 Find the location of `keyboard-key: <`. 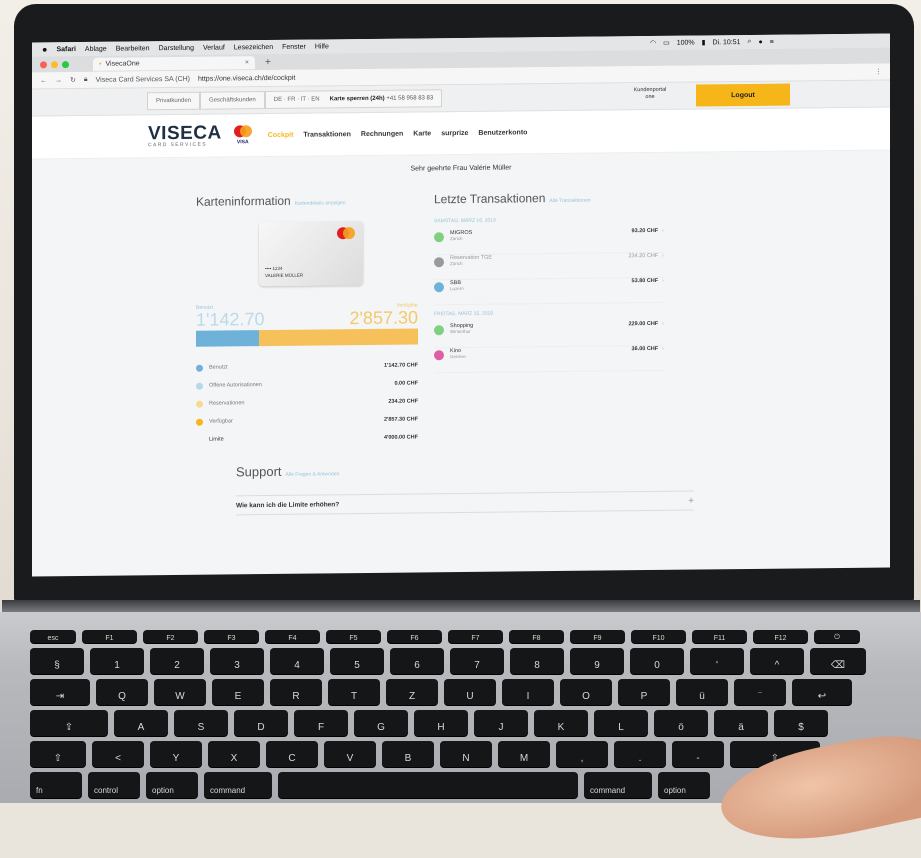

keyboard-key: < is located at coordinates (118, 754).